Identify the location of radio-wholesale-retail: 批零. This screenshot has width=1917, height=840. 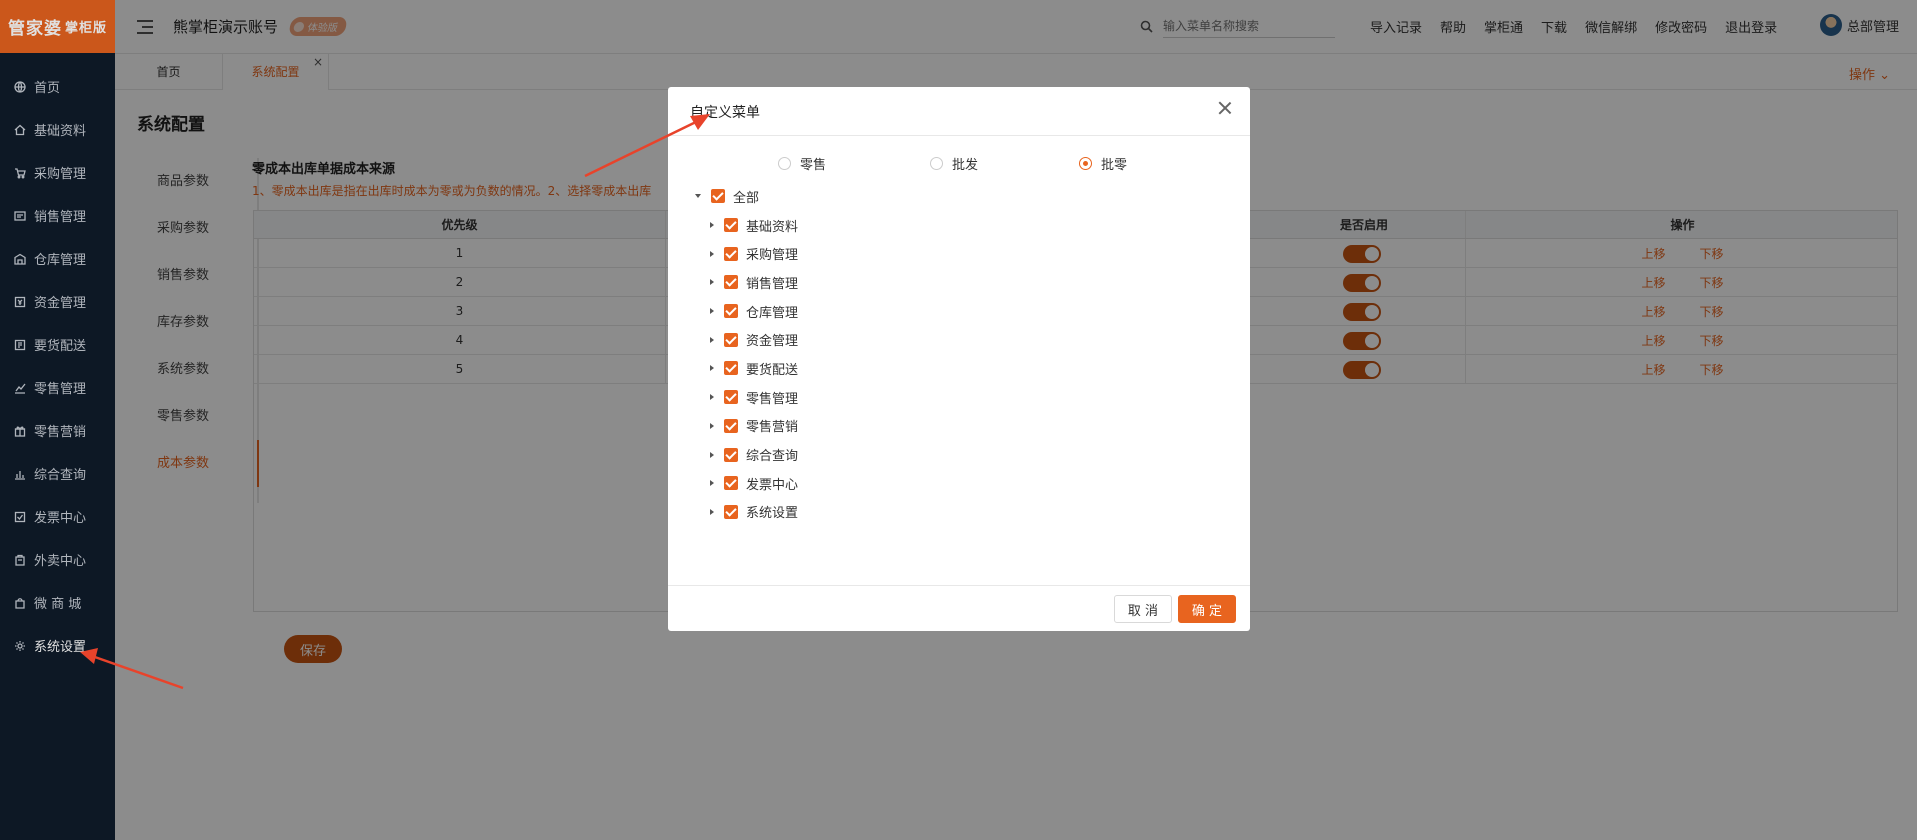
(1103, 163).